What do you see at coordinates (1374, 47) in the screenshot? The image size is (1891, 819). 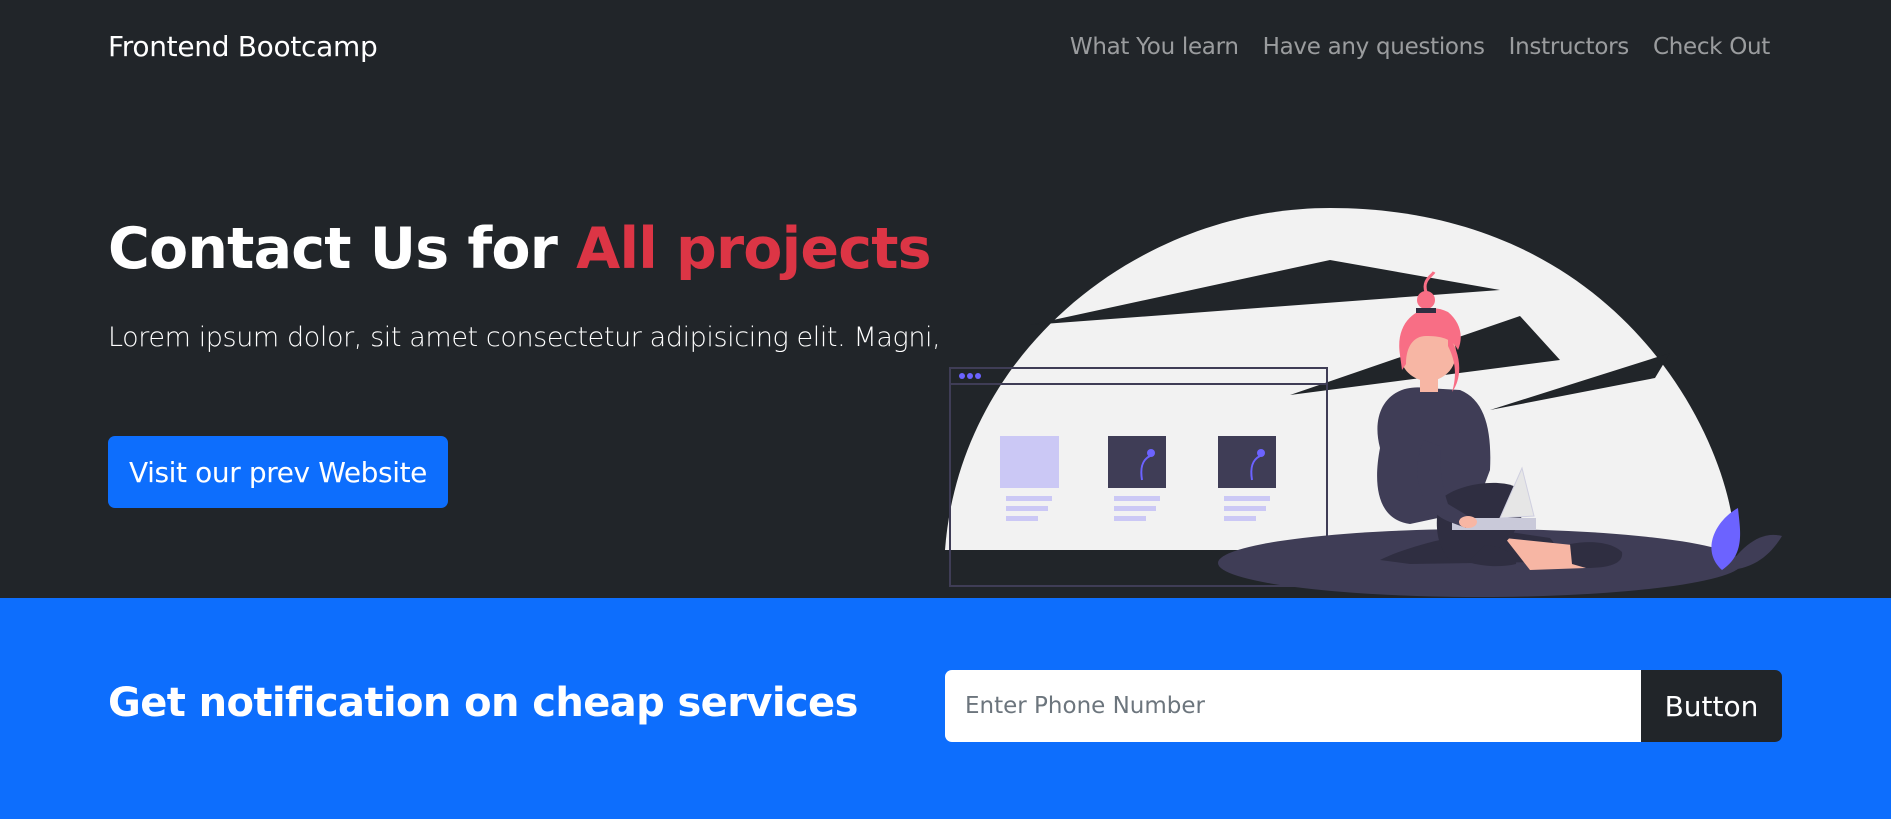 I see `nav-link-questions: Have any questions` at bounding box center [1374, 47].